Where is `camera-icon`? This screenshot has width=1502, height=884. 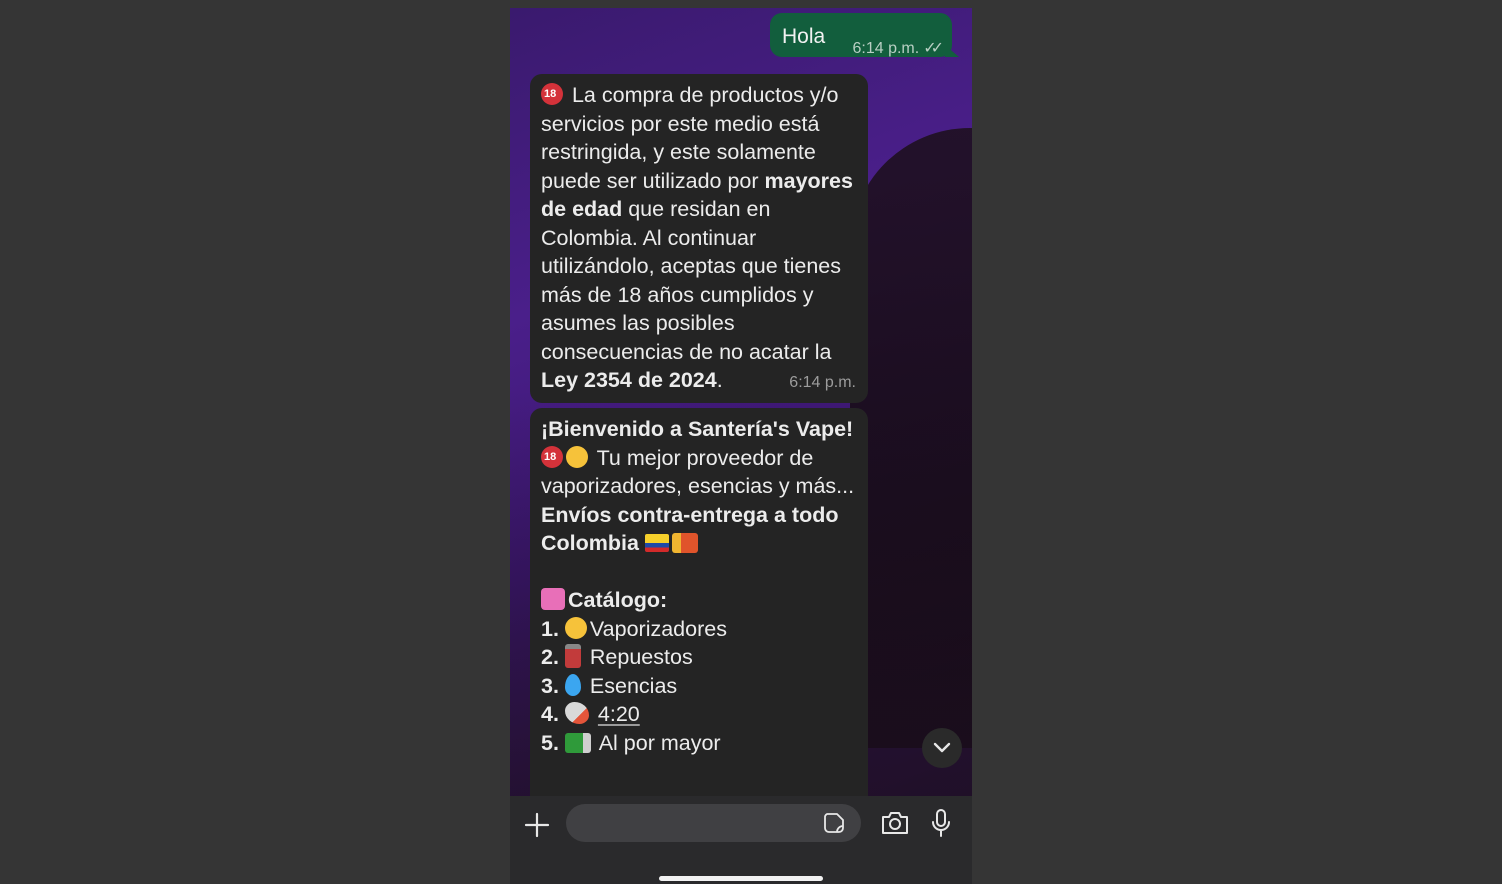 camera-icon is located at coordinates (895, 823).